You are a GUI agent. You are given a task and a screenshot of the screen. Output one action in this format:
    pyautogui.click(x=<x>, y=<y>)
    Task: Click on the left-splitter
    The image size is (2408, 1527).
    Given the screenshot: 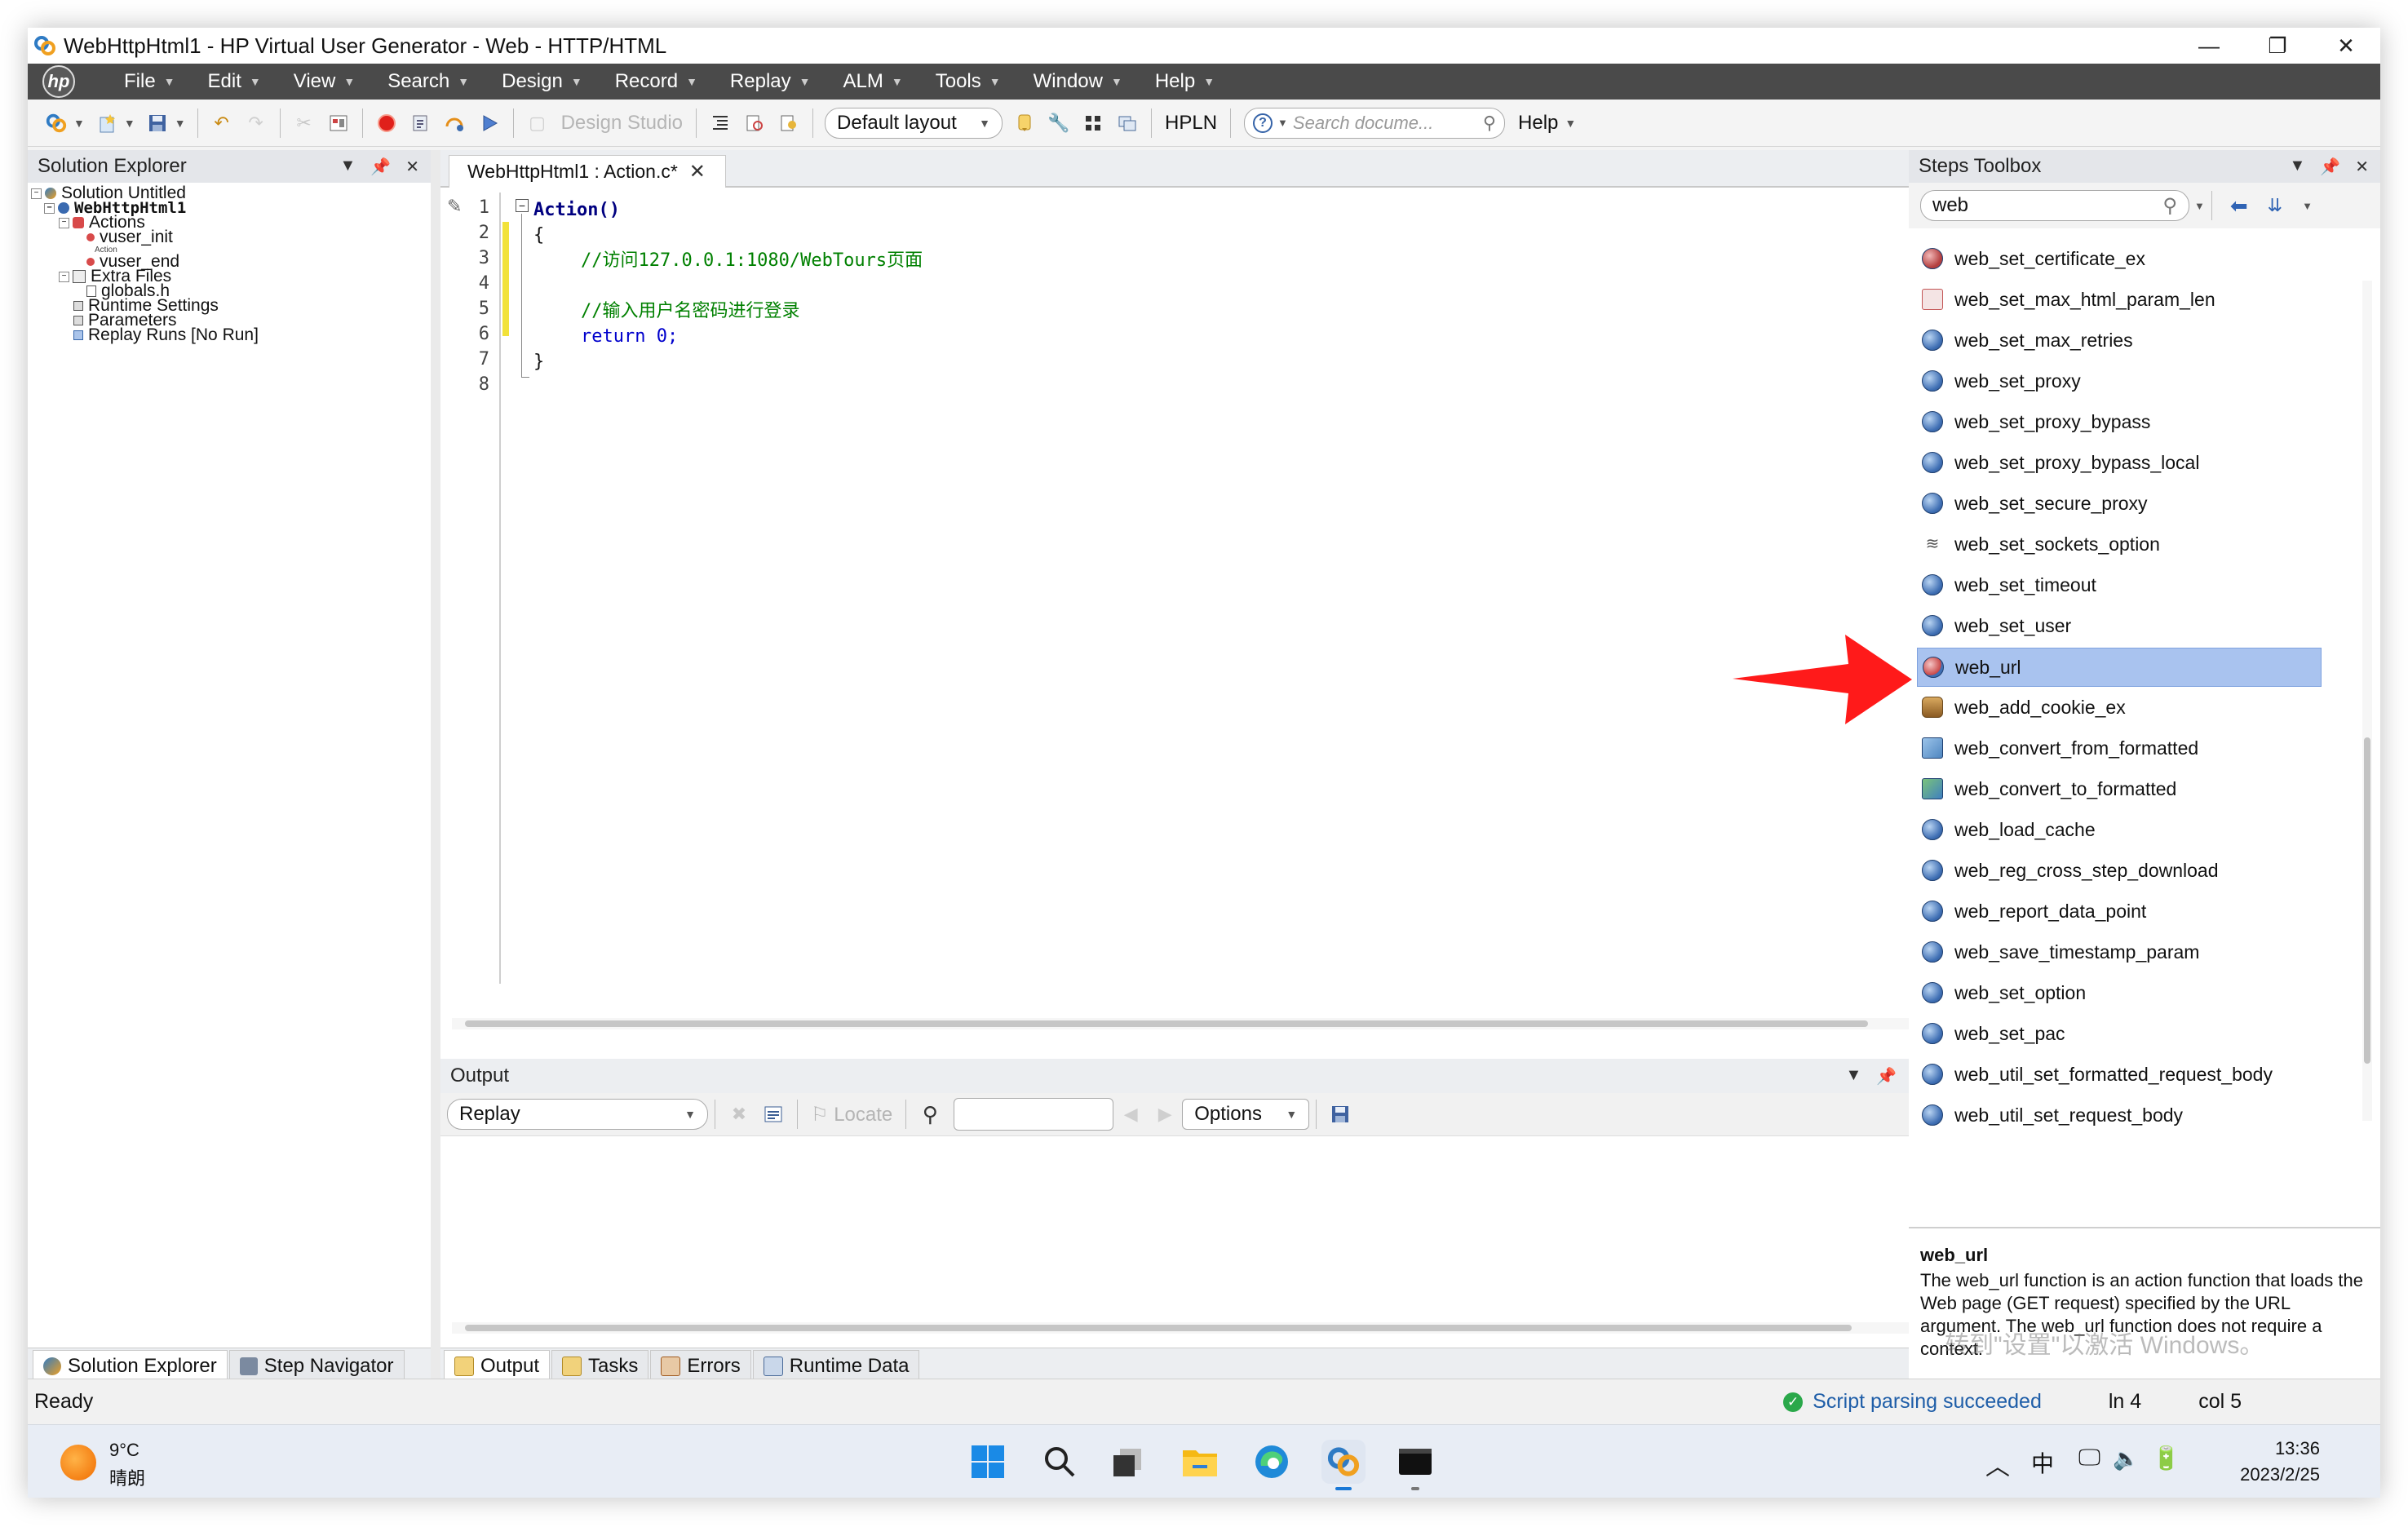 What is the action you would take?
    pyautogui.click(x=435, y=764)
    